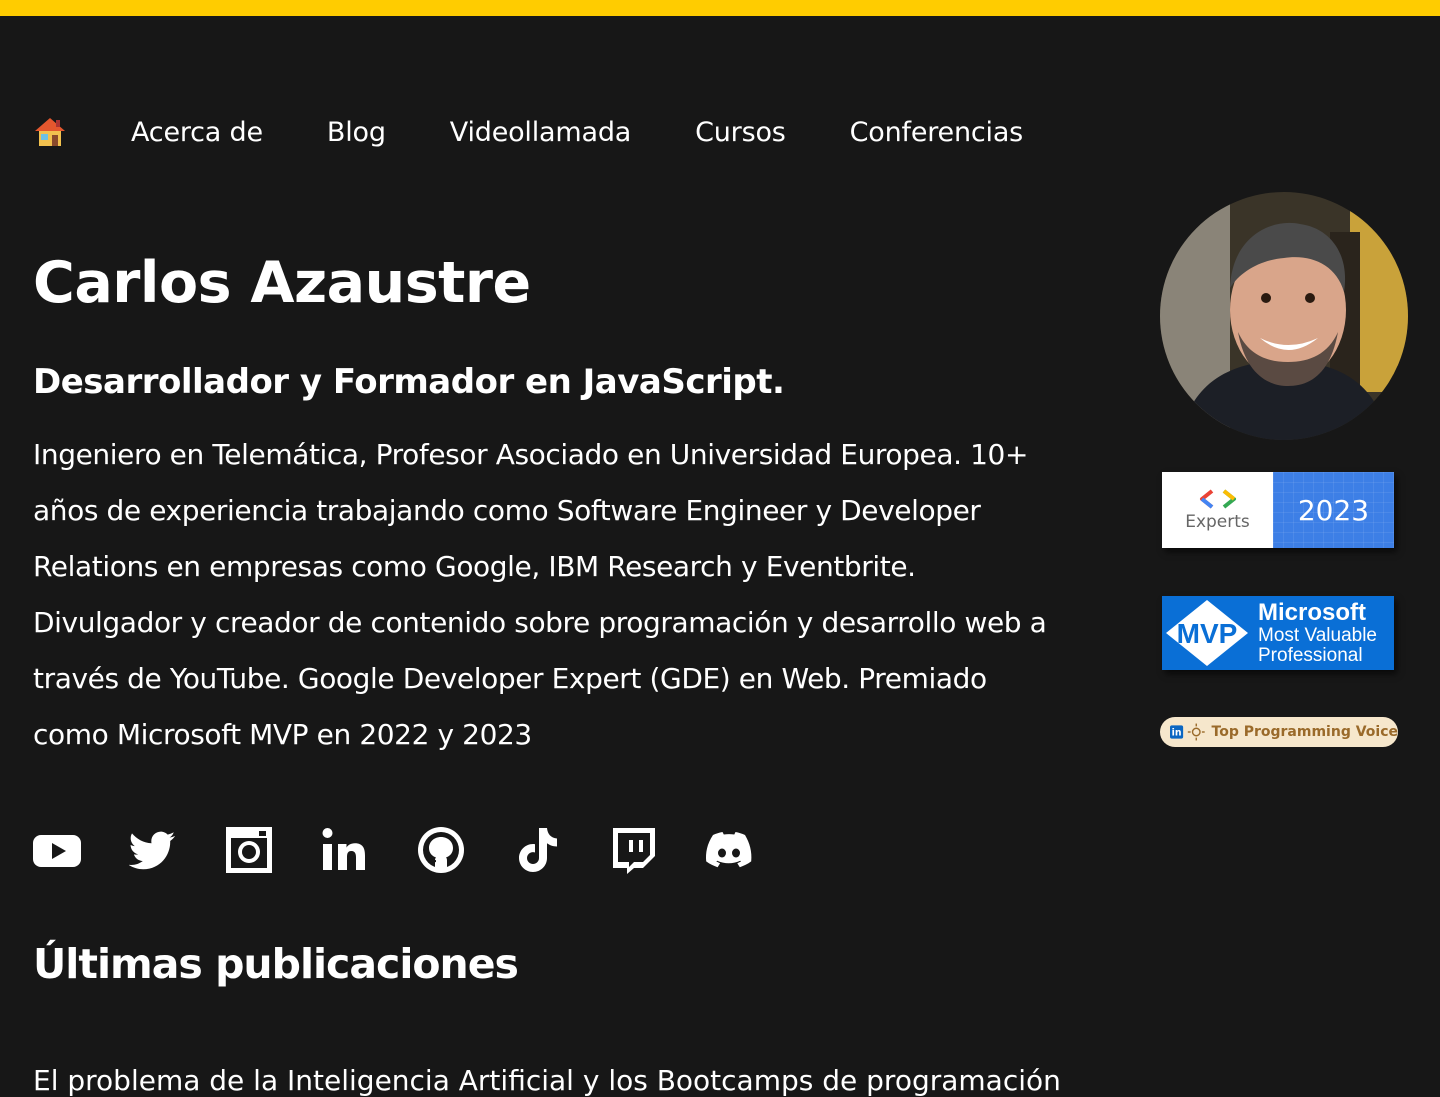 Image resolution: width=1440 pixels, height=1097 pixels. What do you see at coordinates (345, 850) in the screenshot?
I see `linkedin-icon` at bounding box center [345, 850].